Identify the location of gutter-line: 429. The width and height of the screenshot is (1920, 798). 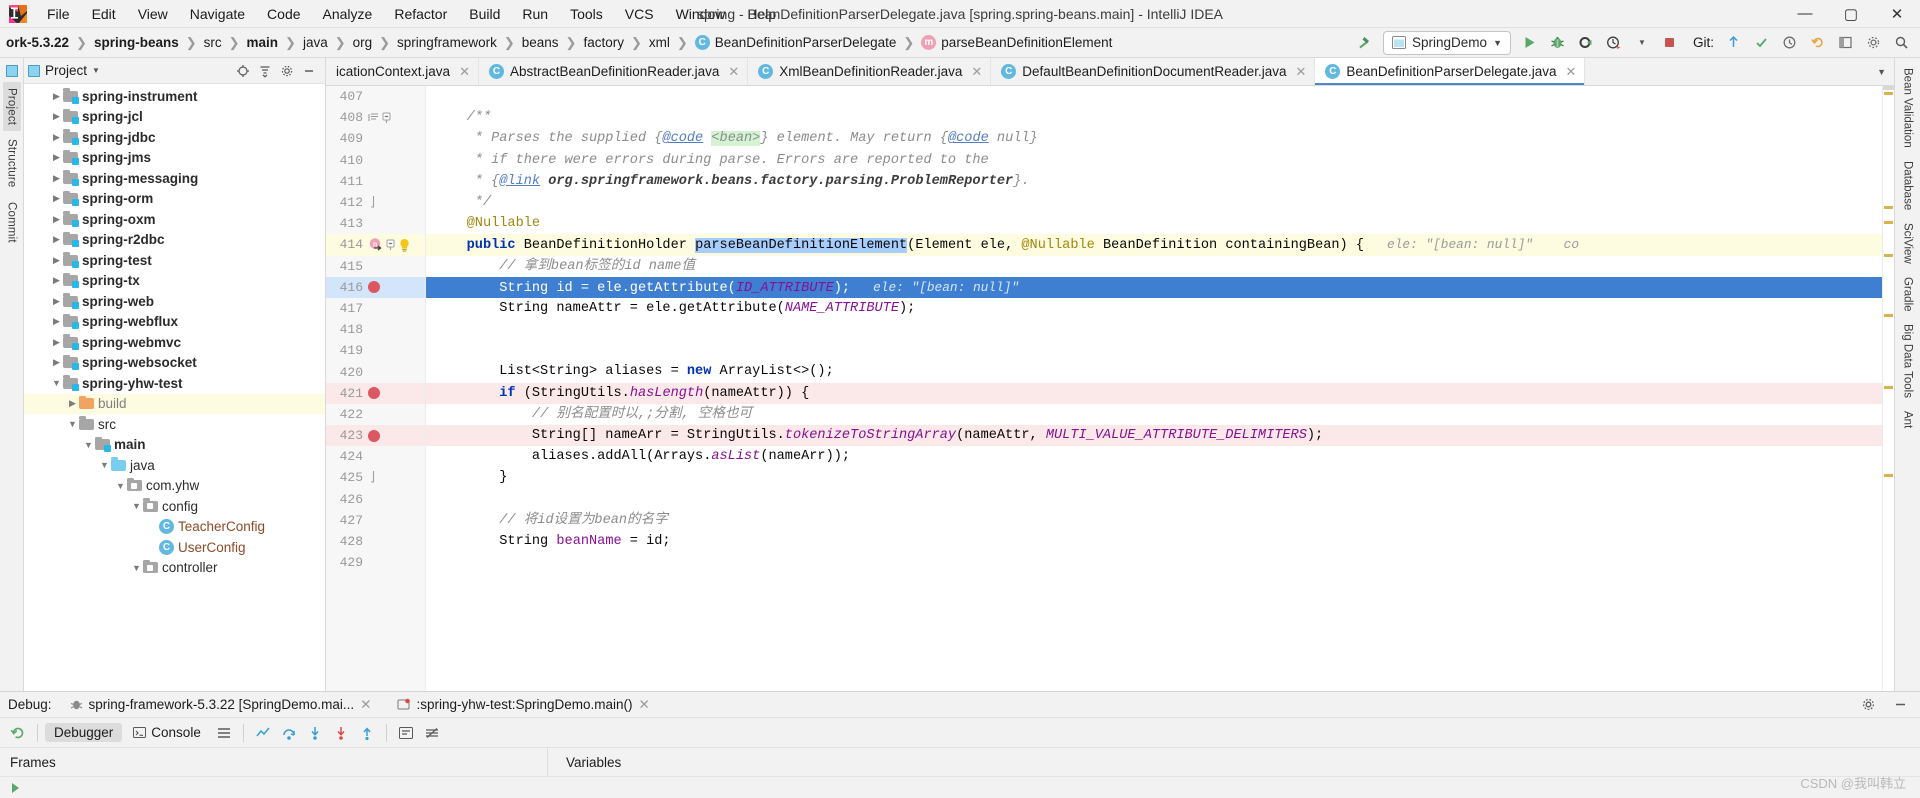
(375, 562).